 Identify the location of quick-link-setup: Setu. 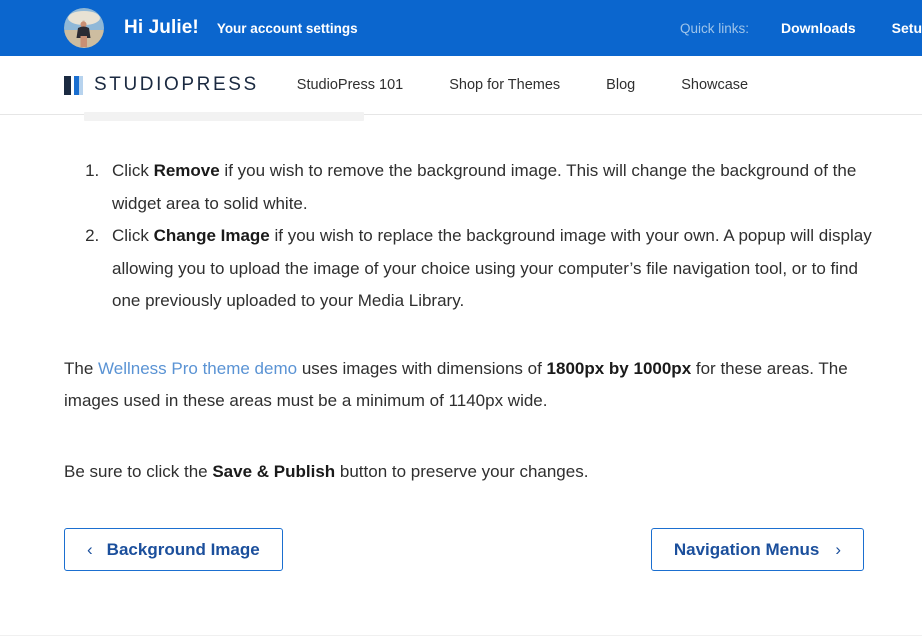
(907, 28).